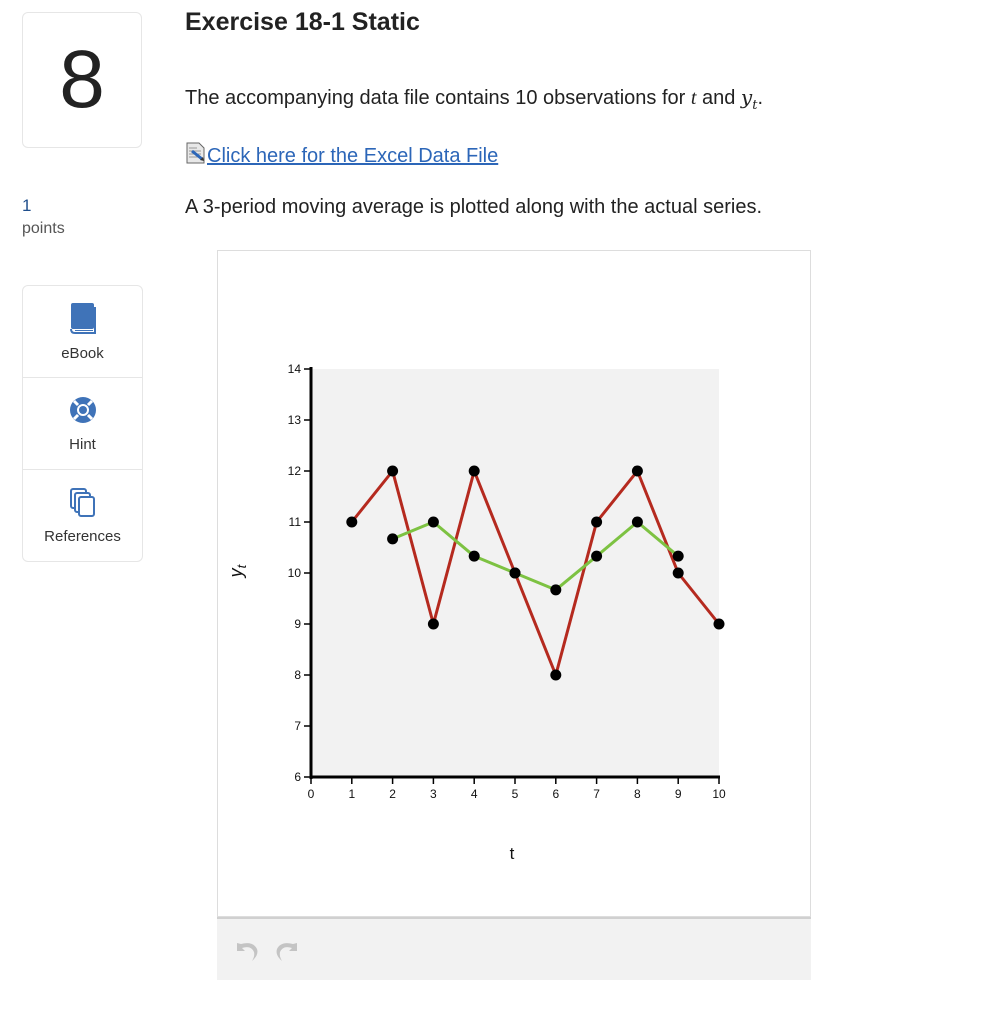  I want to click on ebook-button: eBook, so click(82, 332).